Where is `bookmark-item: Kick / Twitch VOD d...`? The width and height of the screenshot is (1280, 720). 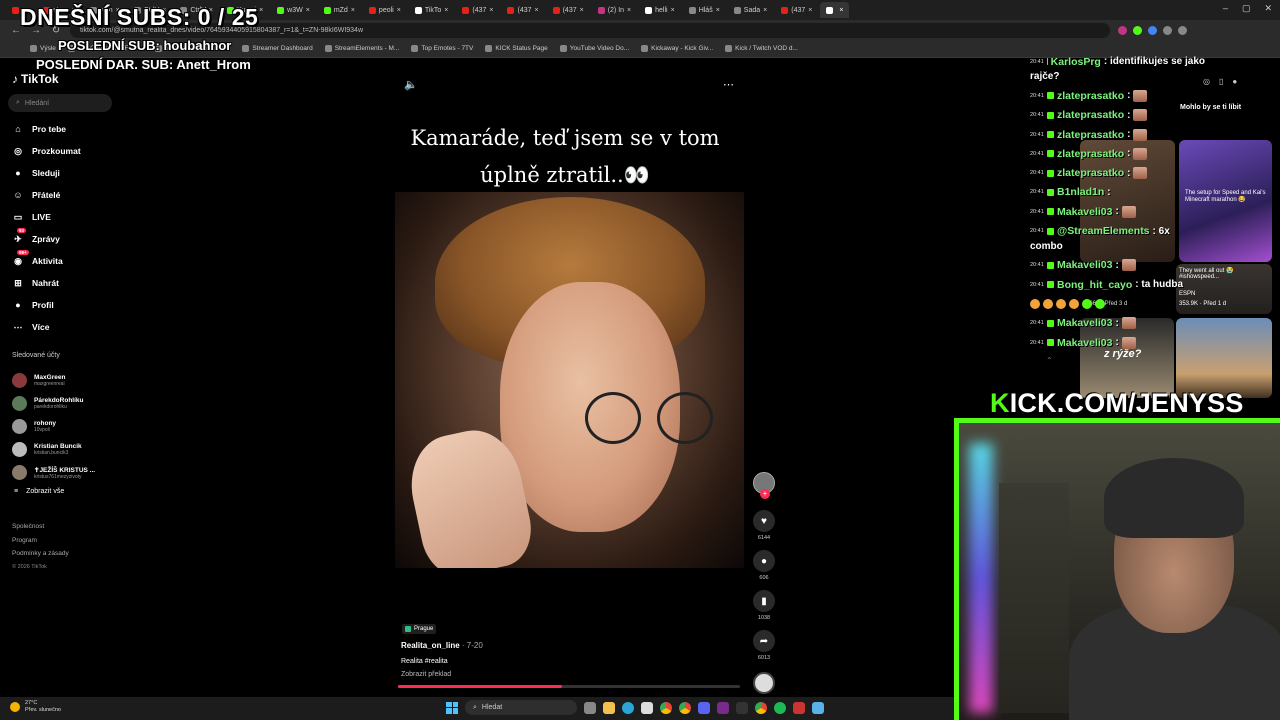
bookmark-item: Kick / Twitch VOD d... is located at coordinates (761, 48).